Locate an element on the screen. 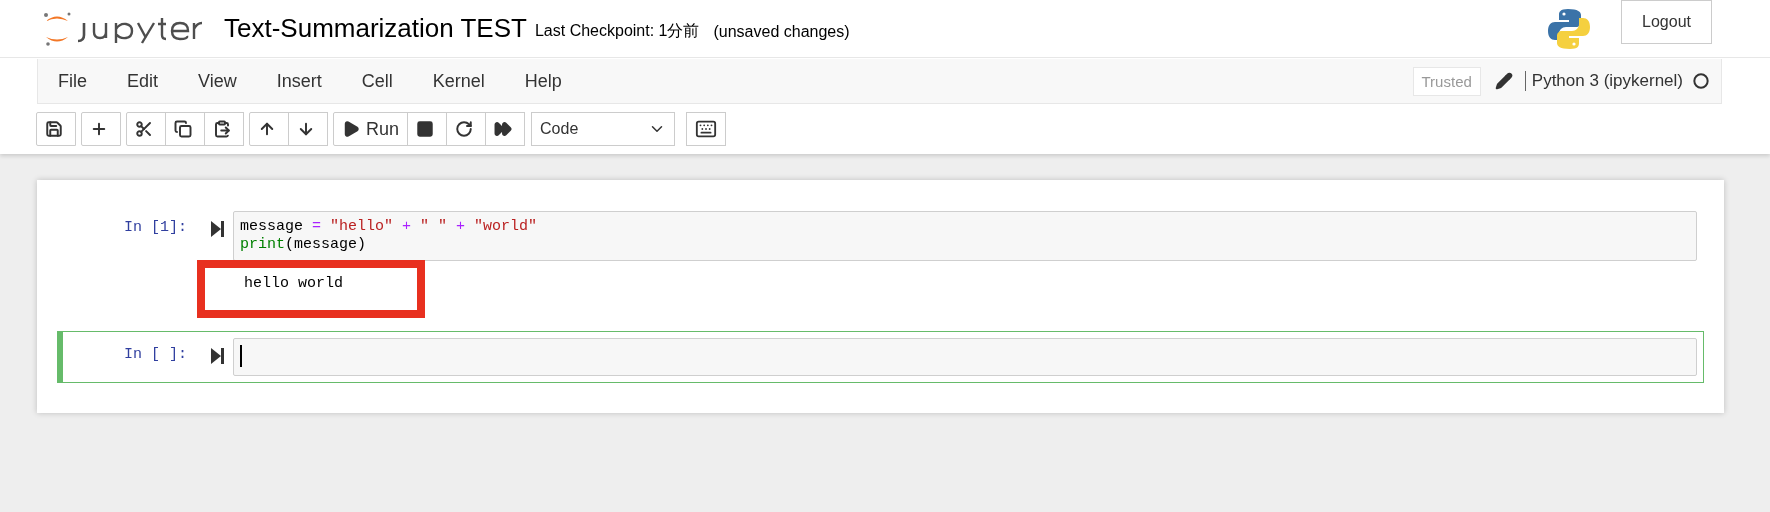  checkpoint-text: Last Checkpoint: 1分前 is located at coordinates (617, 31).